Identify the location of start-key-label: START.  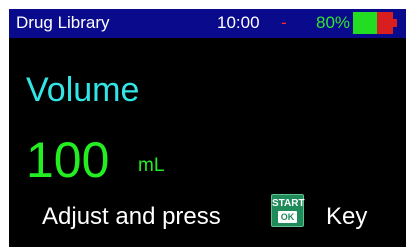
(288, 203).